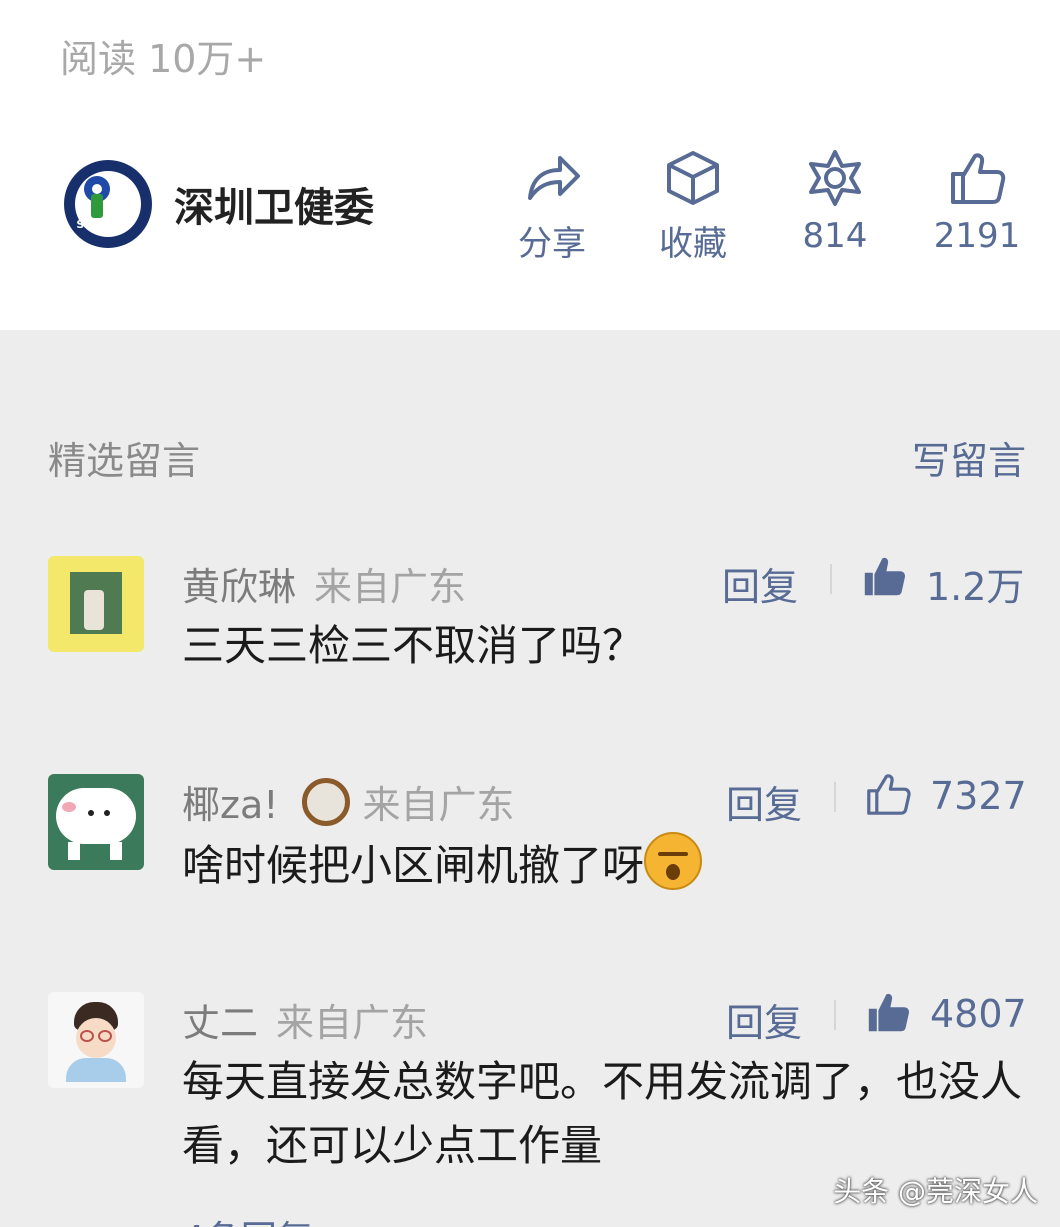 This screenshot has height=1227, width=1060. Describe the element at coordinates (673, 861) in the screenshot. I see `emoji-icon` at that location.